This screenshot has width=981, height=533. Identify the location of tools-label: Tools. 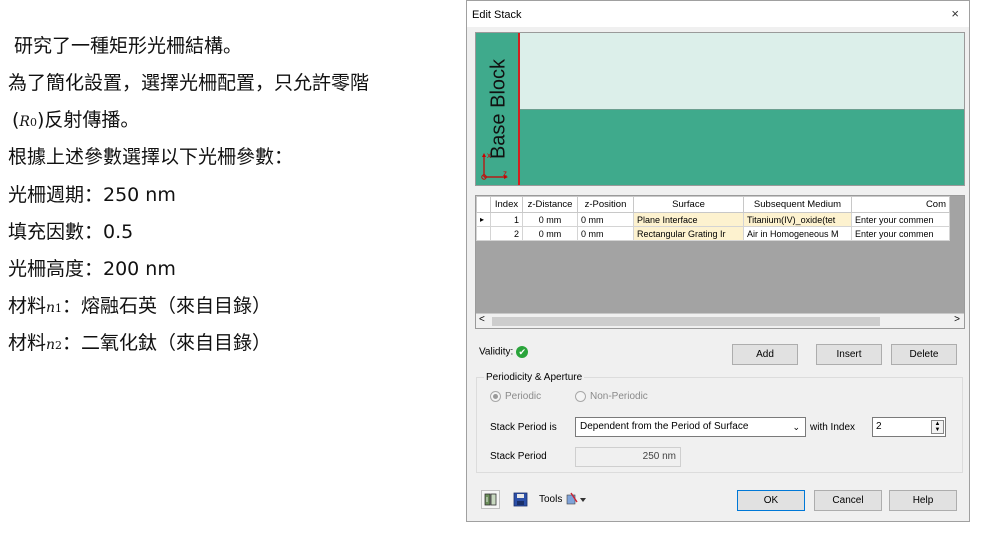
(551, 499).